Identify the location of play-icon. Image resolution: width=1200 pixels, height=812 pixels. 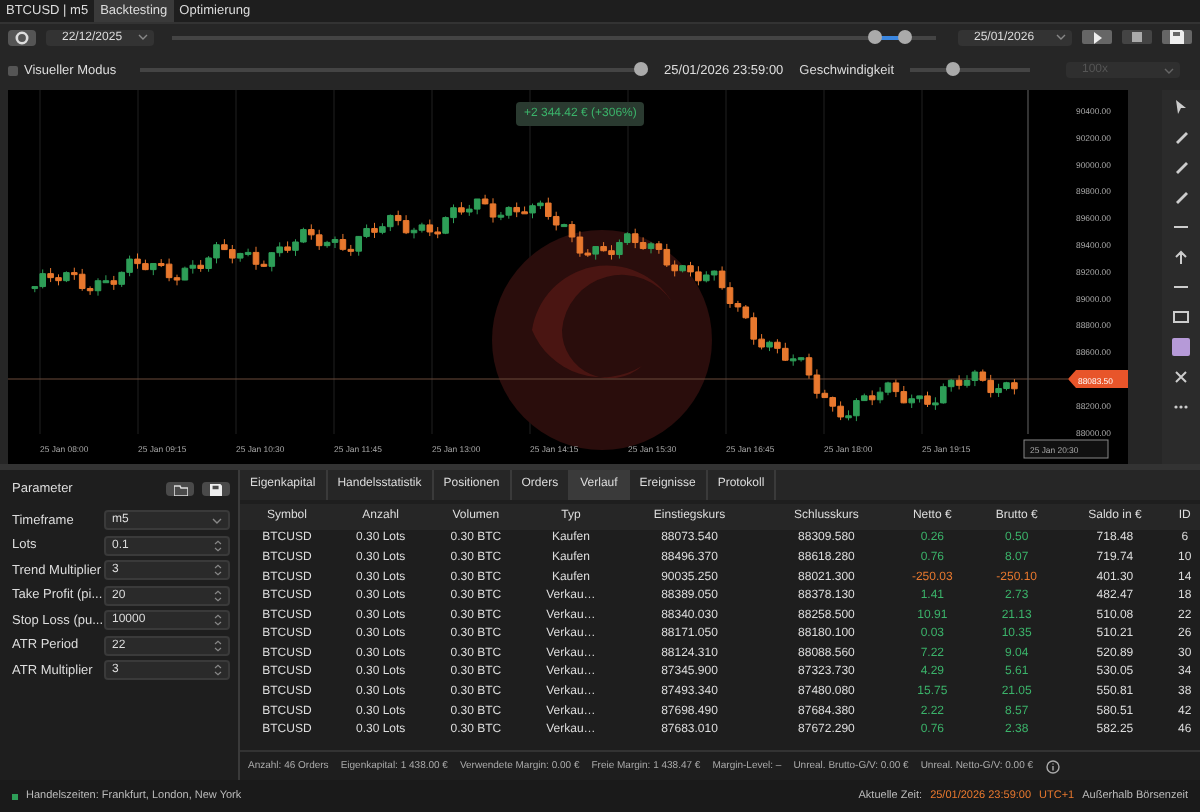
(1097, 37).